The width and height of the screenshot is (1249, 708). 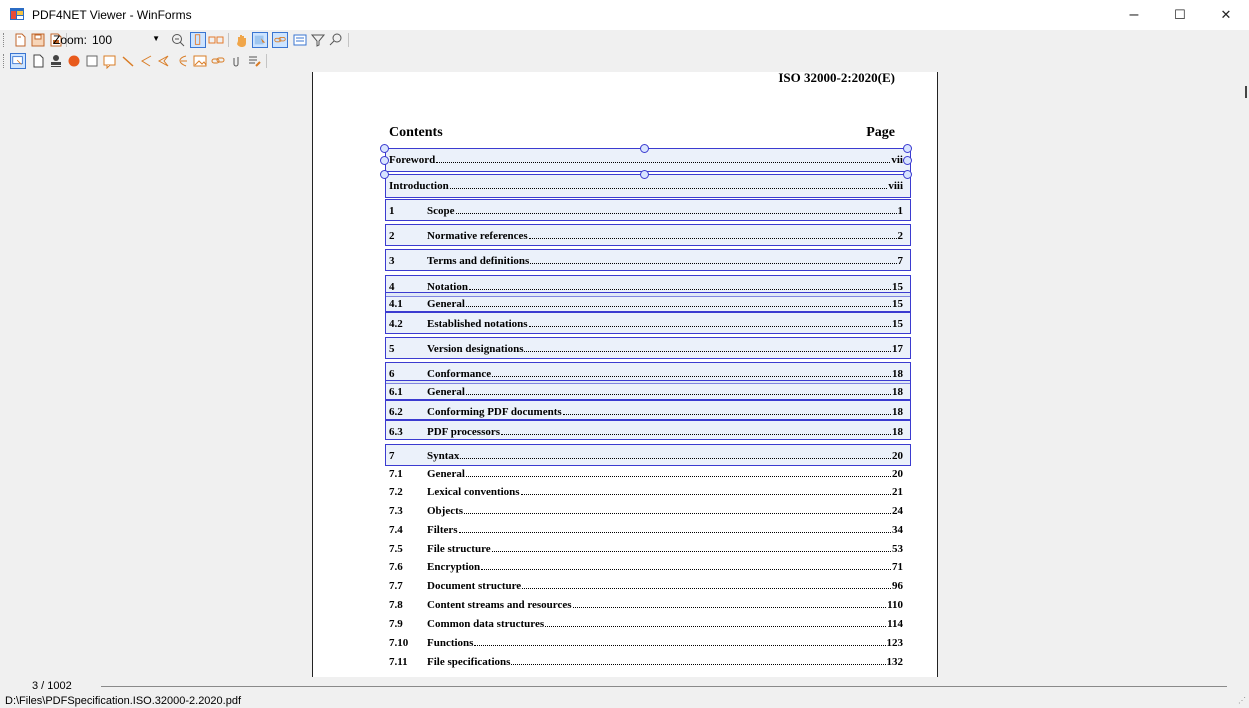 I want to click on toc-entry-title: Normative references, so click(x=477, y=236).